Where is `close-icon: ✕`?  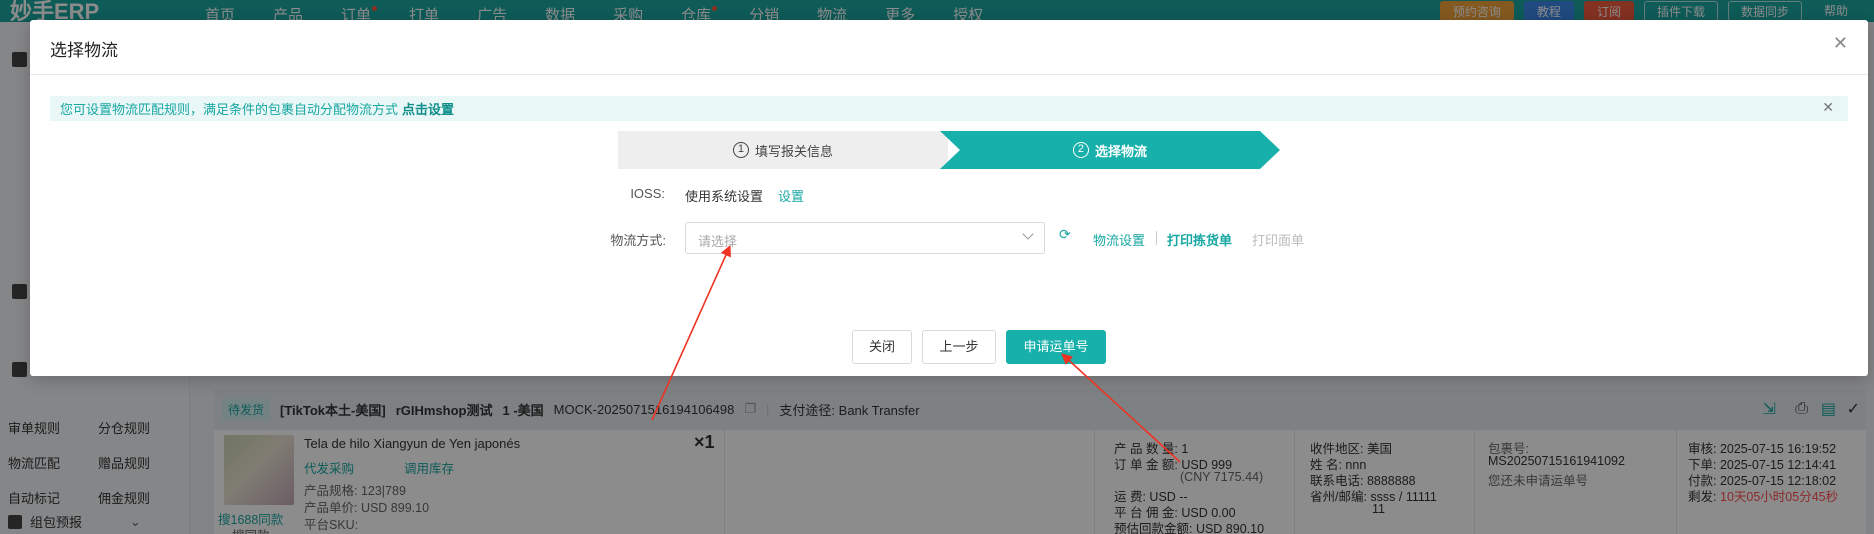
close-icon: ✕ is located at coordinates (1840, 43).